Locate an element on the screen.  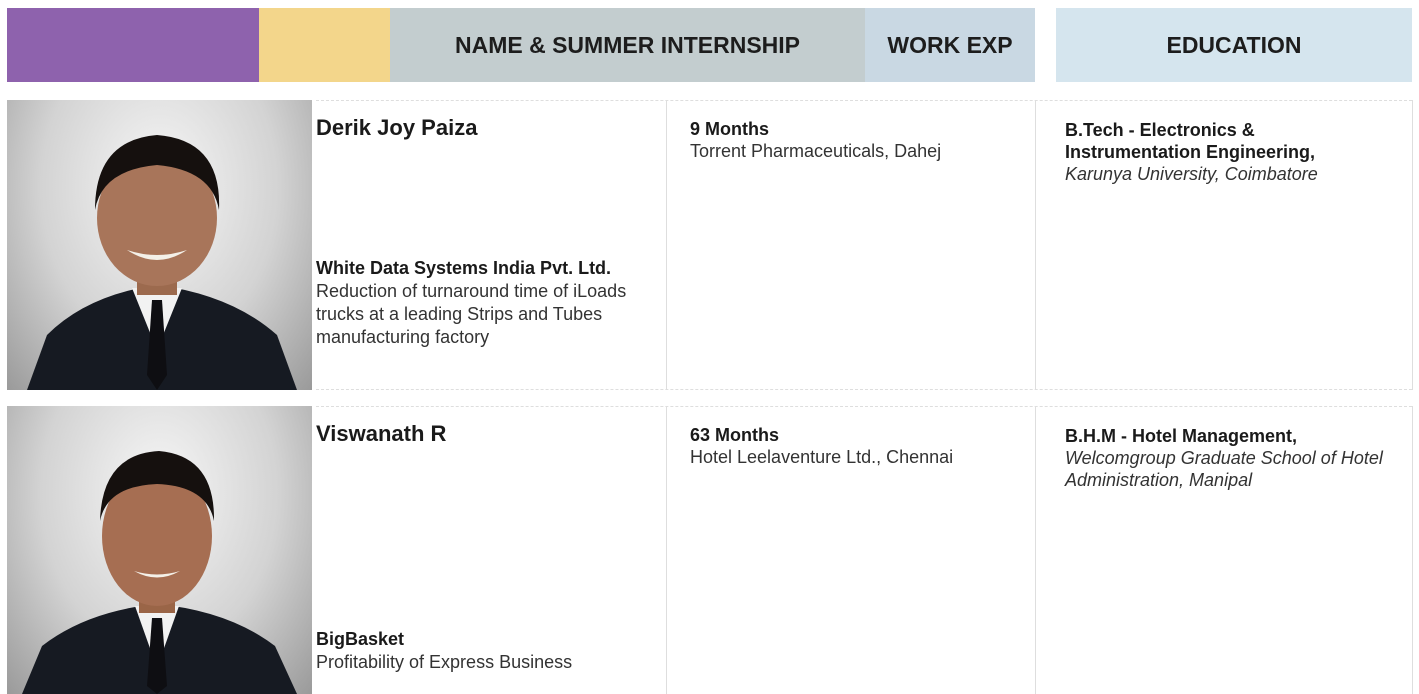
internship-company: White Data Systems India Pvt. Ltd. is located at coordinates (464, 268).